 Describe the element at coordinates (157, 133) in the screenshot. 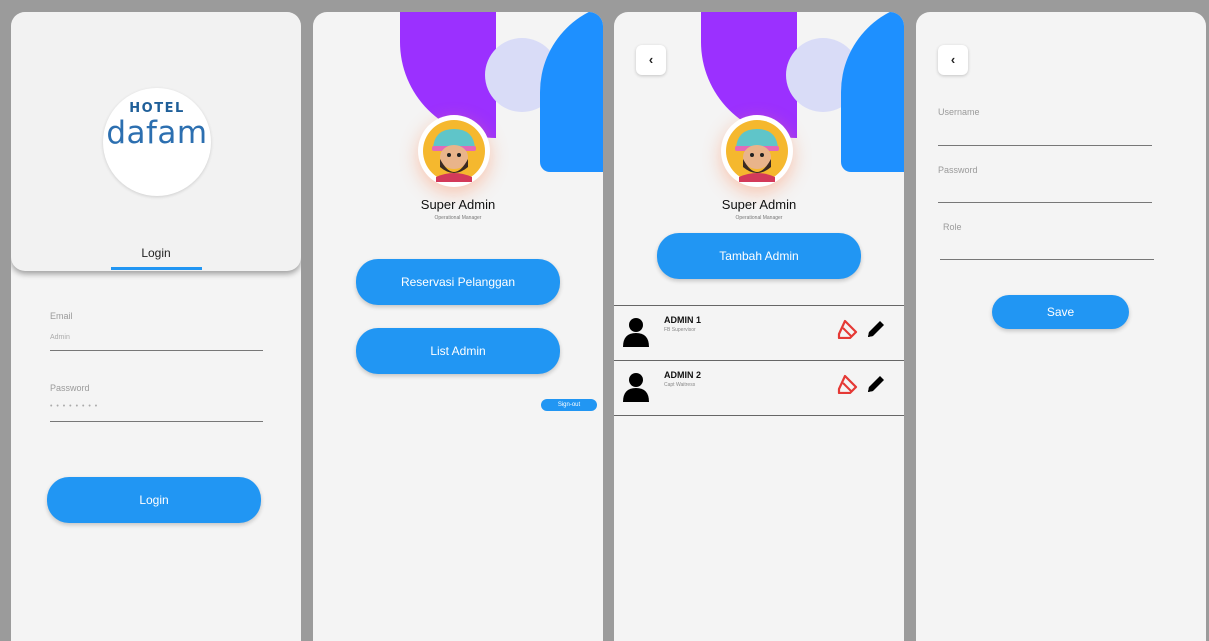

I see `logo-brand-text: dafam` at that location.